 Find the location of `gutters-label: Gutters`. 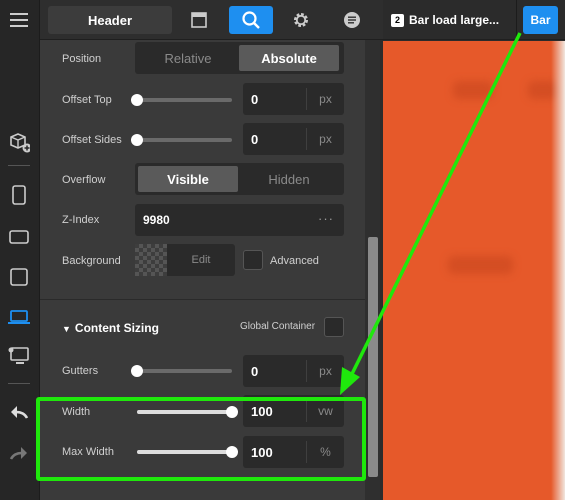

gutters-label: Gutters is located at coordinates (80, 371).